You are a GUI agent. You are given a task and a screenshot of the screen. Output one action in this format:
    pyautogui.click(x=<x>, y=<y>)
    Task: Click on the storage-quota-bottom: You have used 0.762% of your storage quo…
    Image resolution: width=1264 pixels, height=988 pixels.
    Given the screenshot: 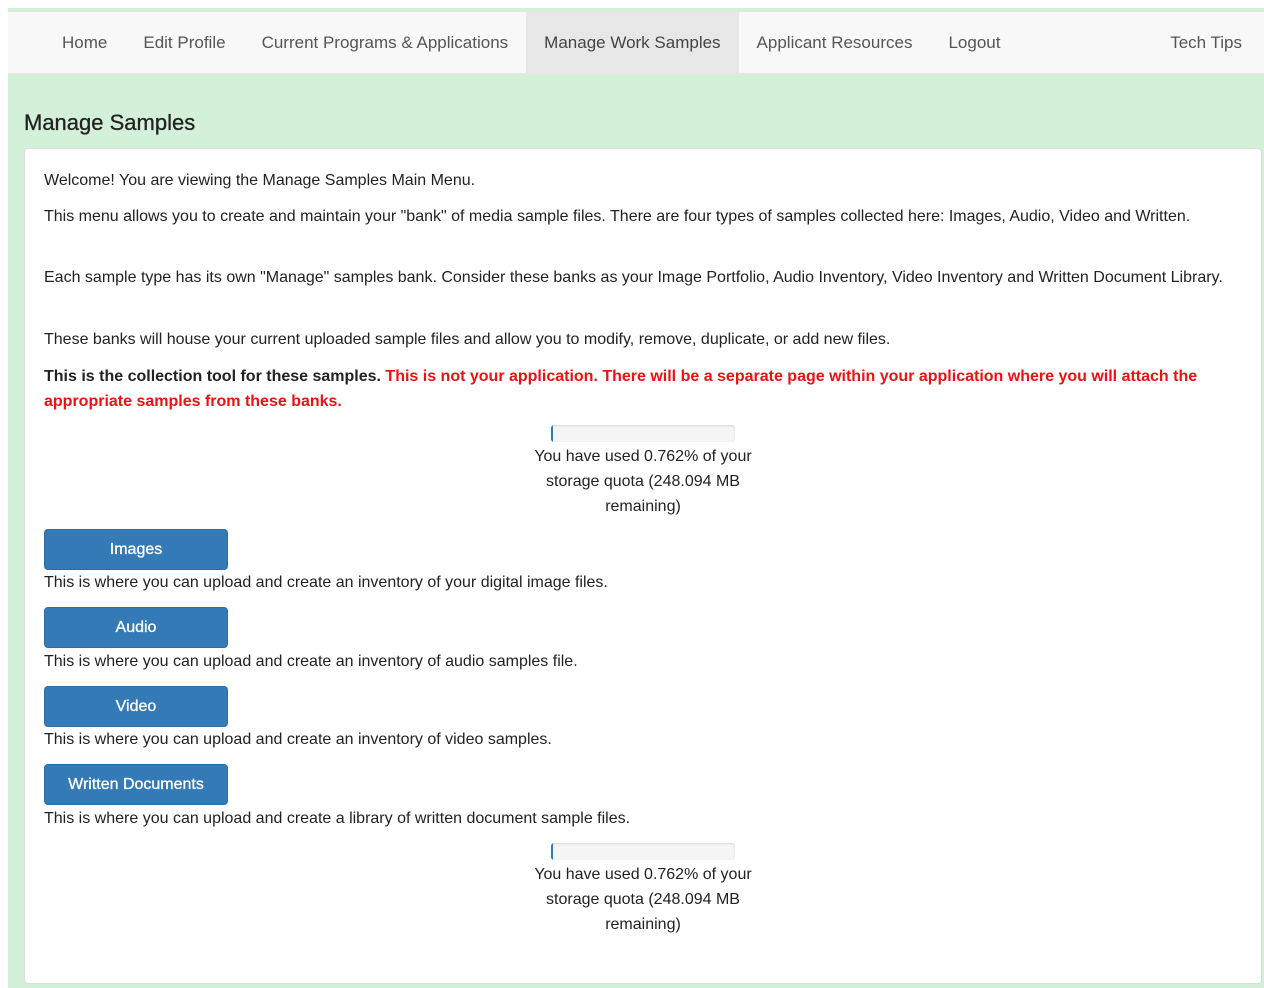 What is the action you would take?
    pyautogui.click(x=643, y=890)
    